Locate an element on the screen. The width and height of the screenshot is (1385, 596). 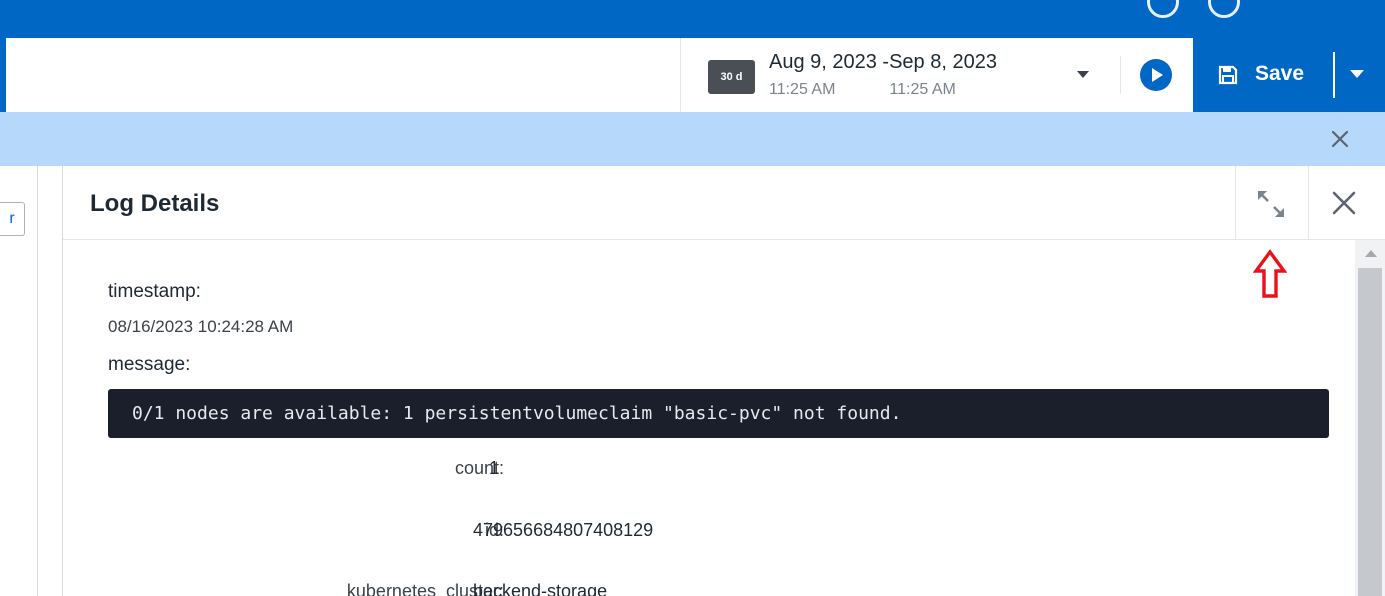
panel-title: Log Details is located at coordinates (155, 203).